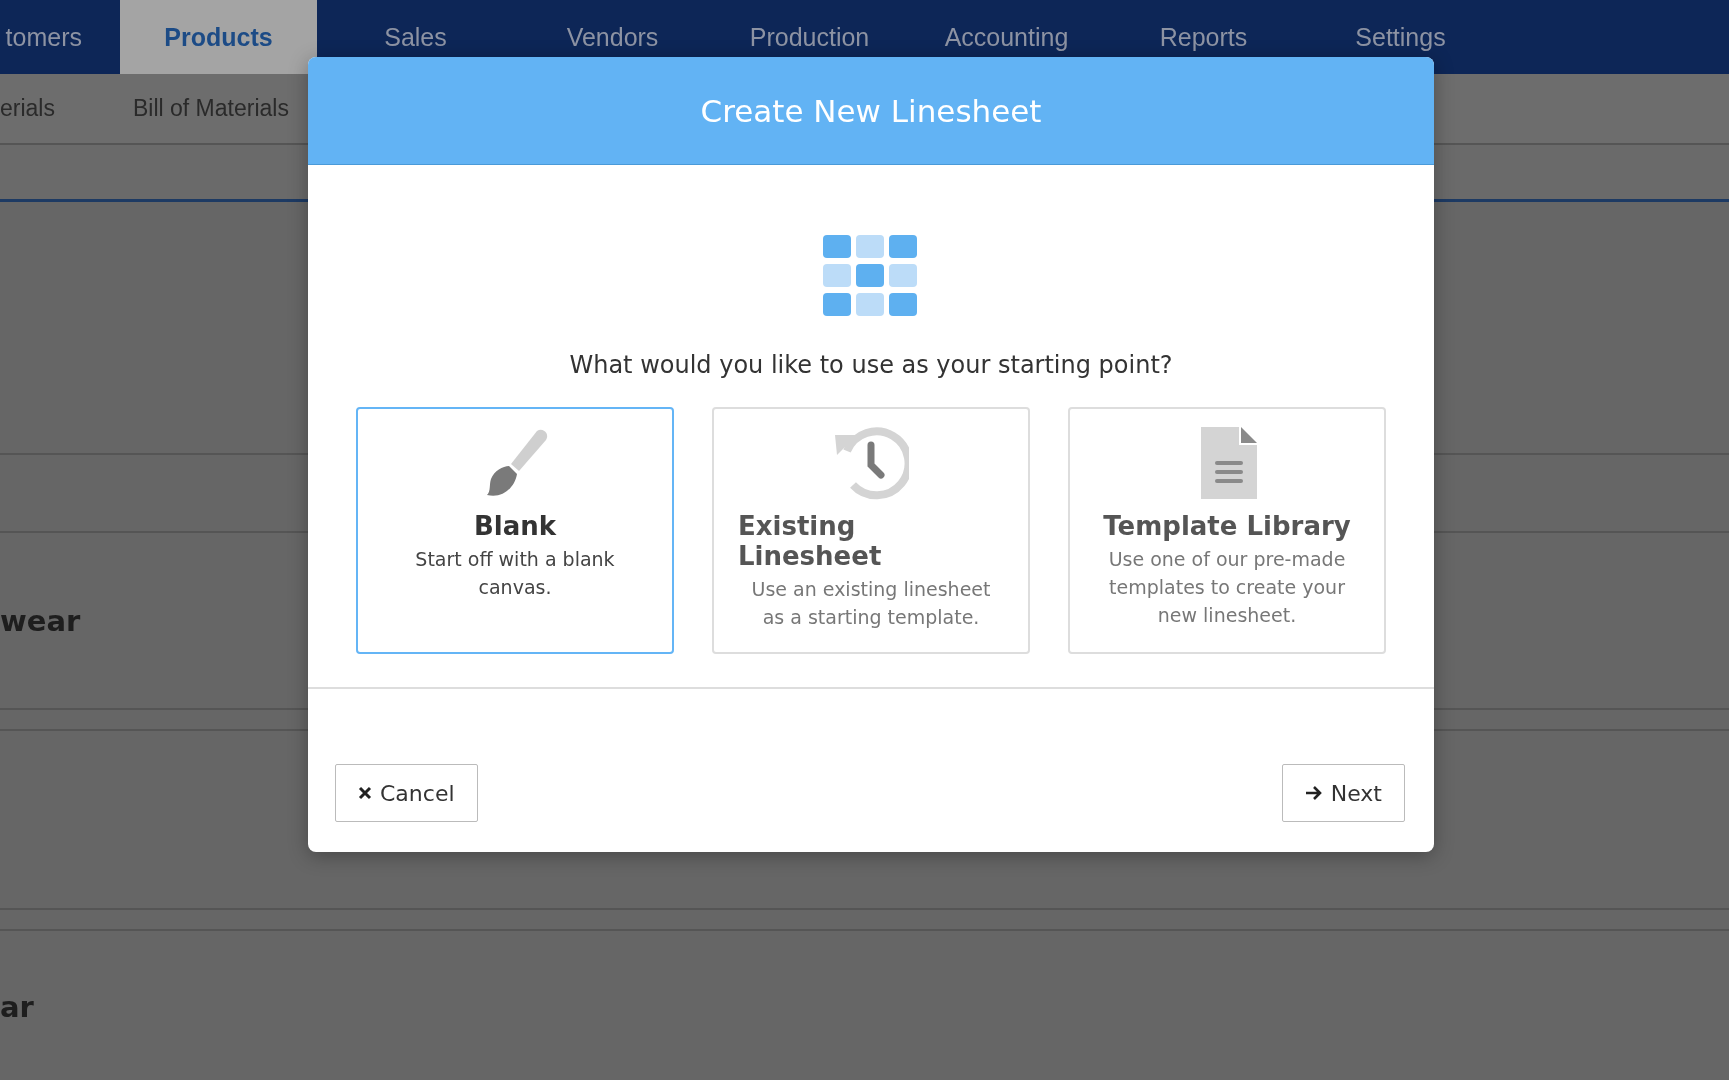 This screenshot has width=1729, height=1080. What do you see at coordinates (515, 573) in the screenshot?
I see `option-description: Start off with a blank canvas.` at bounding box center [515, 573].